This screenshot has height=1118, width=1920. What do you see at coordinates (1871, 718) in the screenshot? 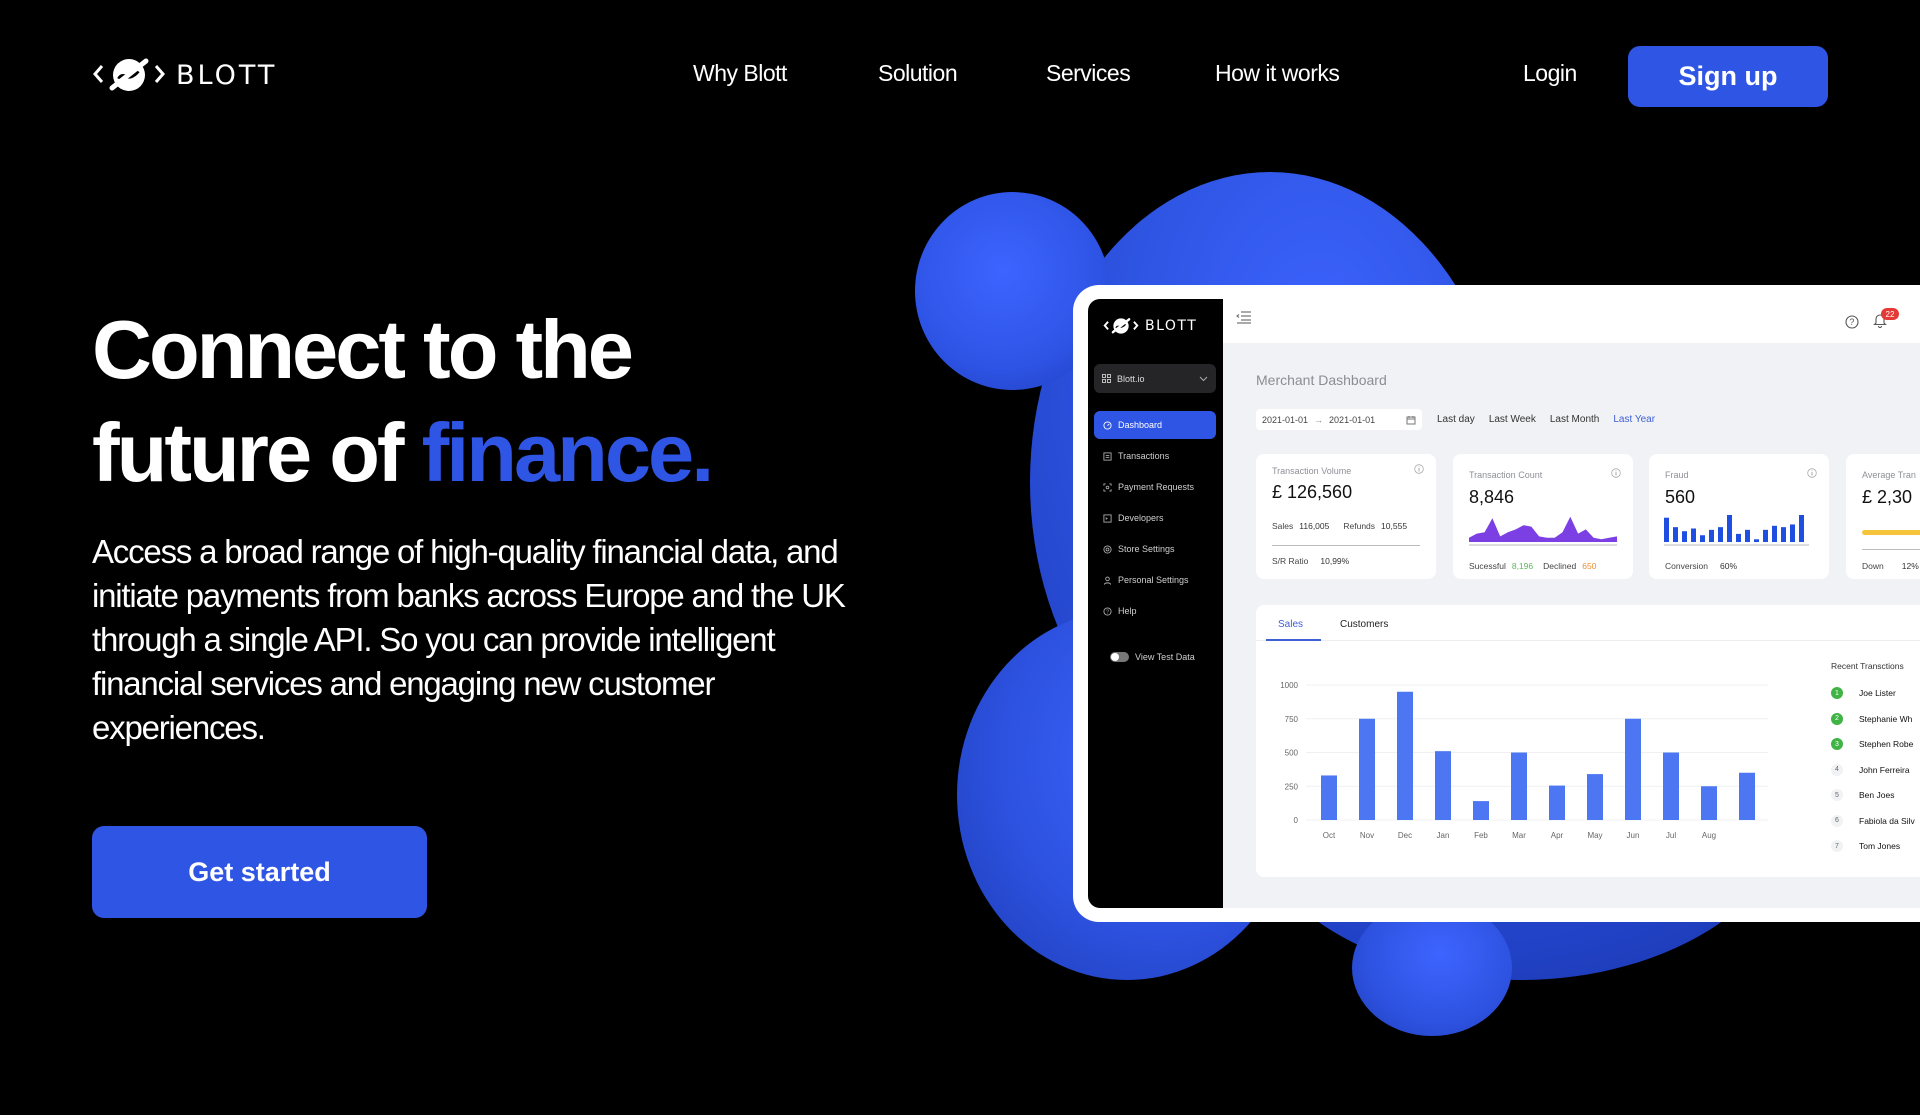
I see `recent-transaction-row: 2 Stephanie Wh` at bounding box center [1871, 718].